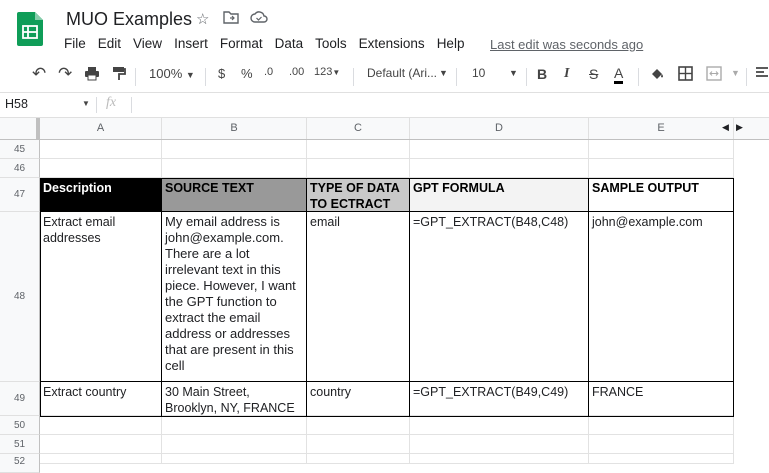 Image resolution: width=769 pixels, height=473 pixels. I want to click on cell-a52, so click(101, 459).